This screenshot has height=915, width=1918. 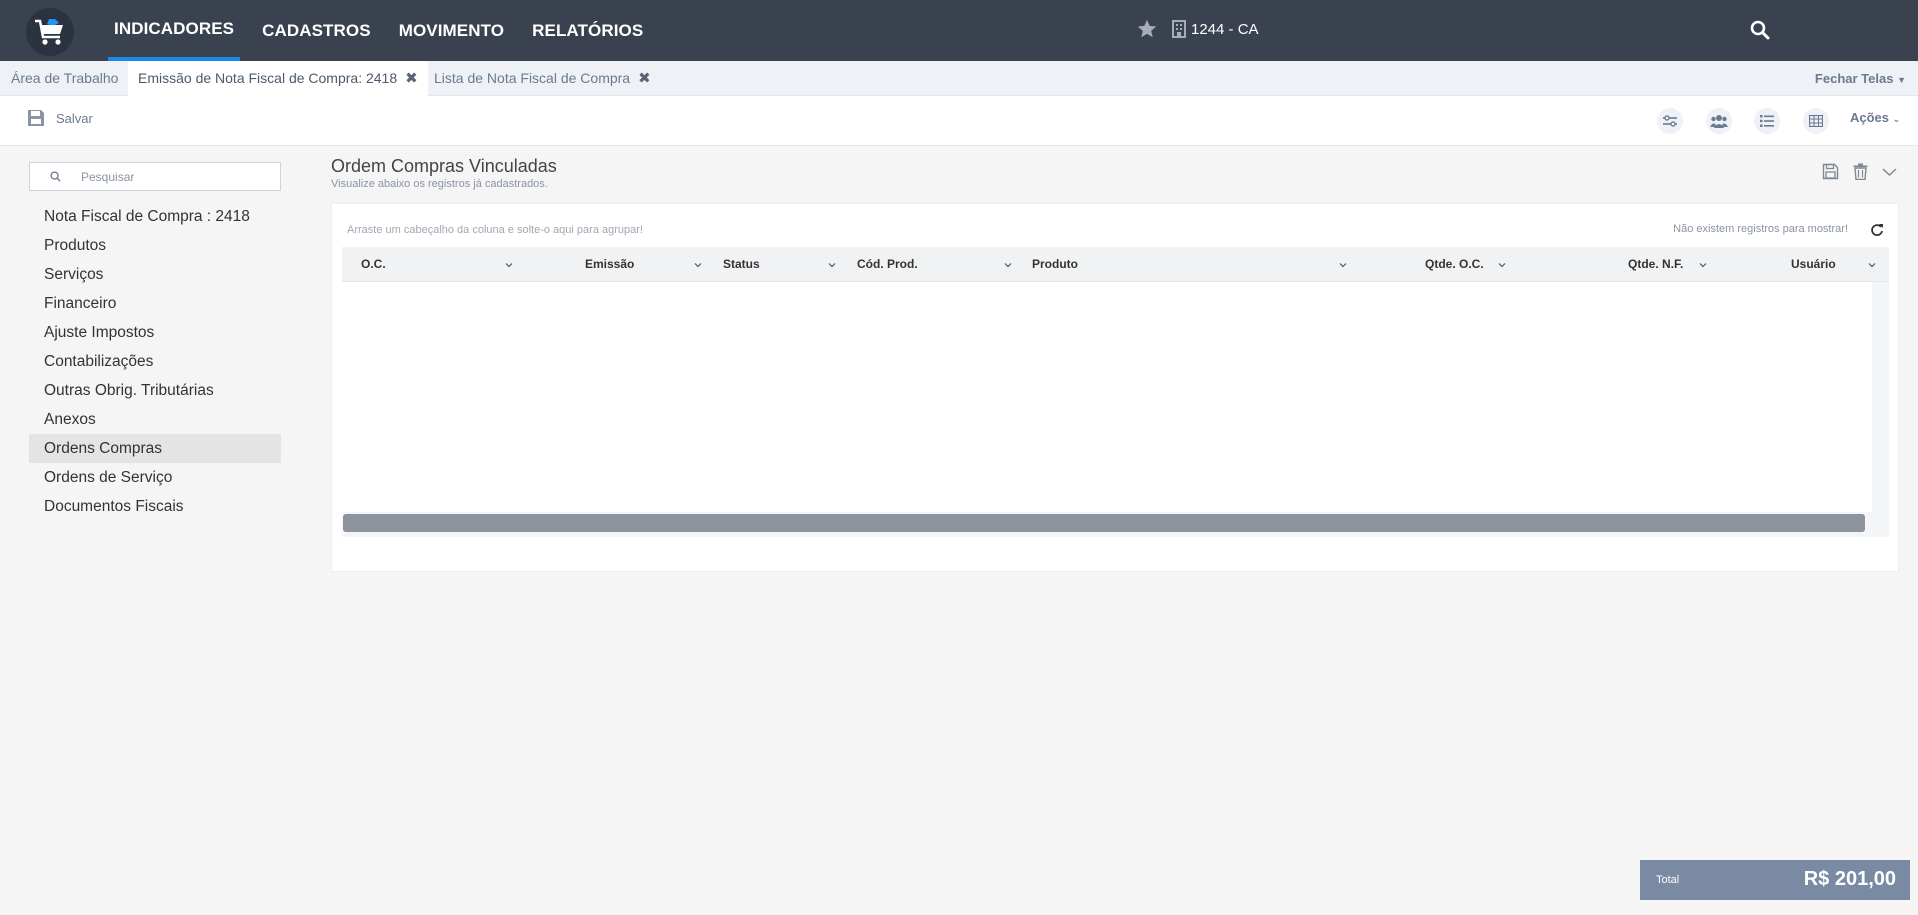 What do you see at coordinates (155, 216) in the screenshot?
I see `sidebar-item-nota-fiscal: Nota Fiscal de Compra : 2418` at bounding box center [155, 216].